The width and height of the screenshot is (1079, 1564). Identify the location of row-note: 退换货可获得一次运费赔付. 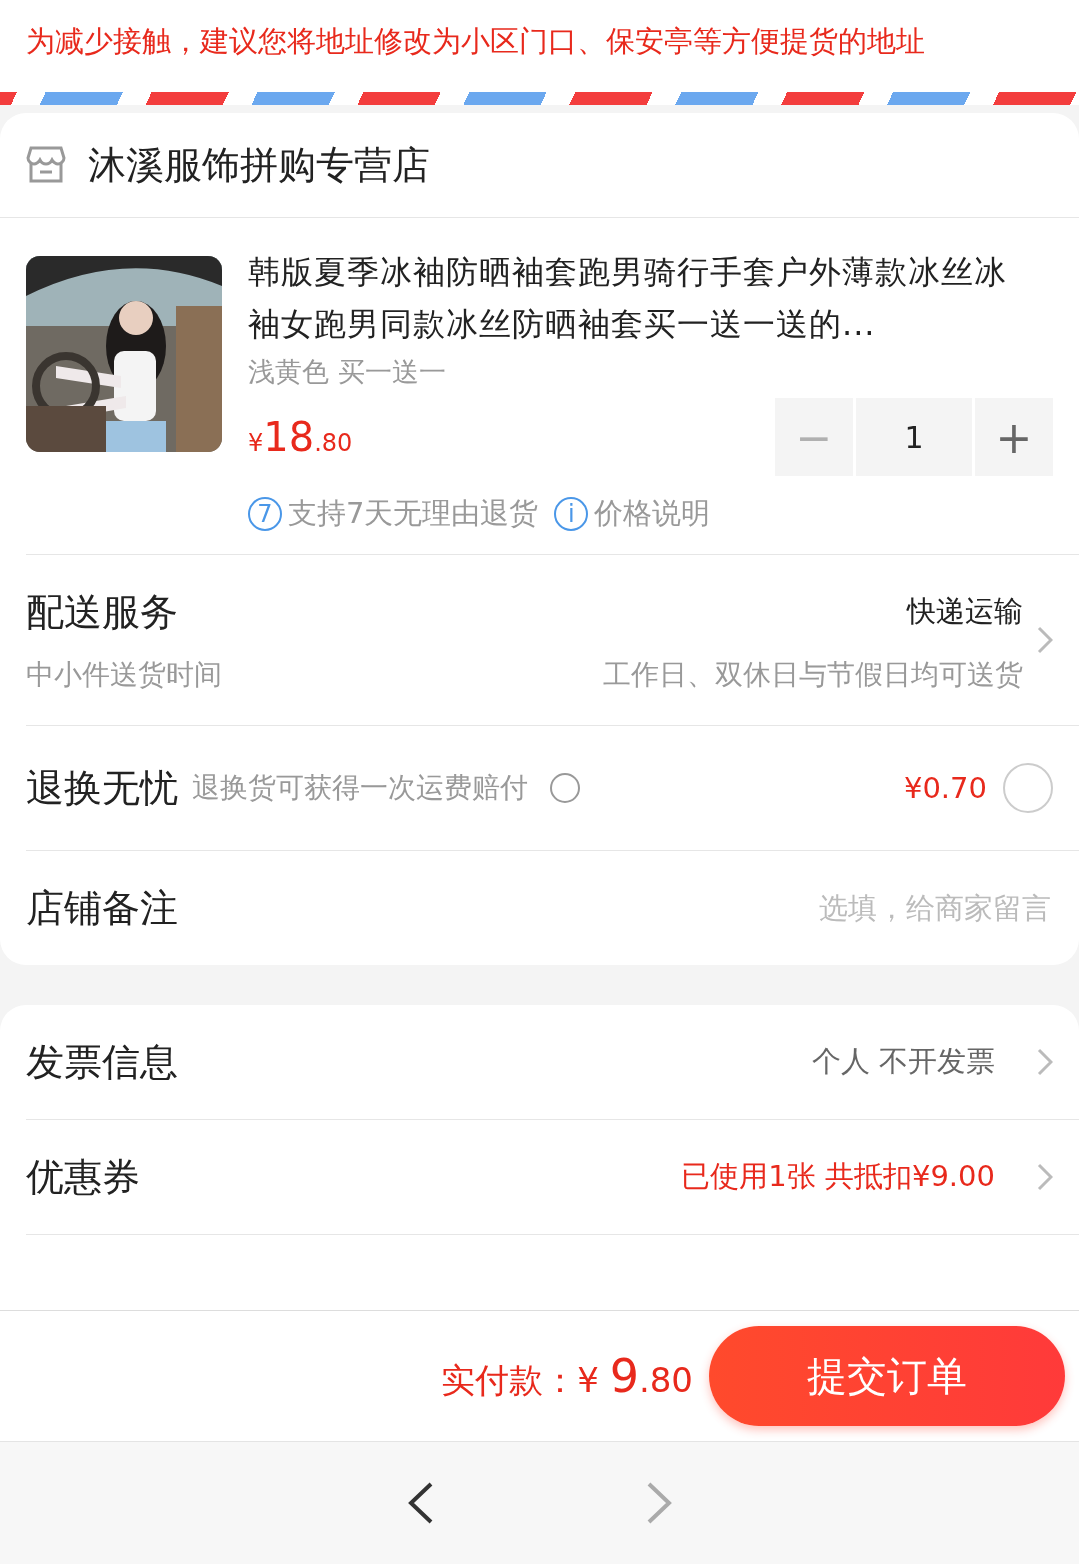
(360, 788).